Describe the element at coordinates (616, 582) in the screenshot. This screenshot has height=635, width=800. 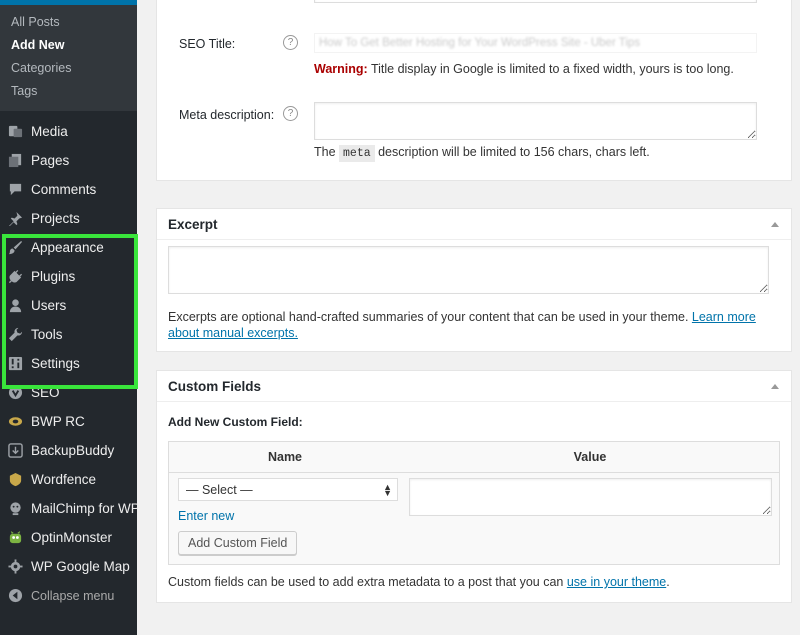
I see `use-in-theme-link: use in your theme` at that location.